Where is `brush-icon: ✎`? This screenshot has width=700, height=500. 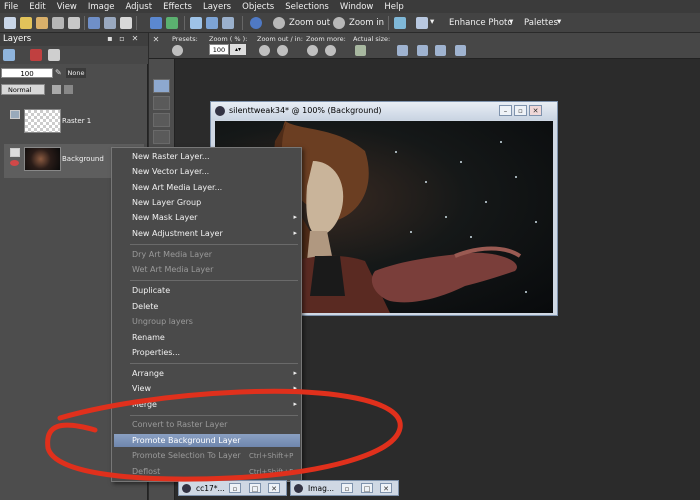
brush-icon: ✎ is located at coordinates (58, 72).